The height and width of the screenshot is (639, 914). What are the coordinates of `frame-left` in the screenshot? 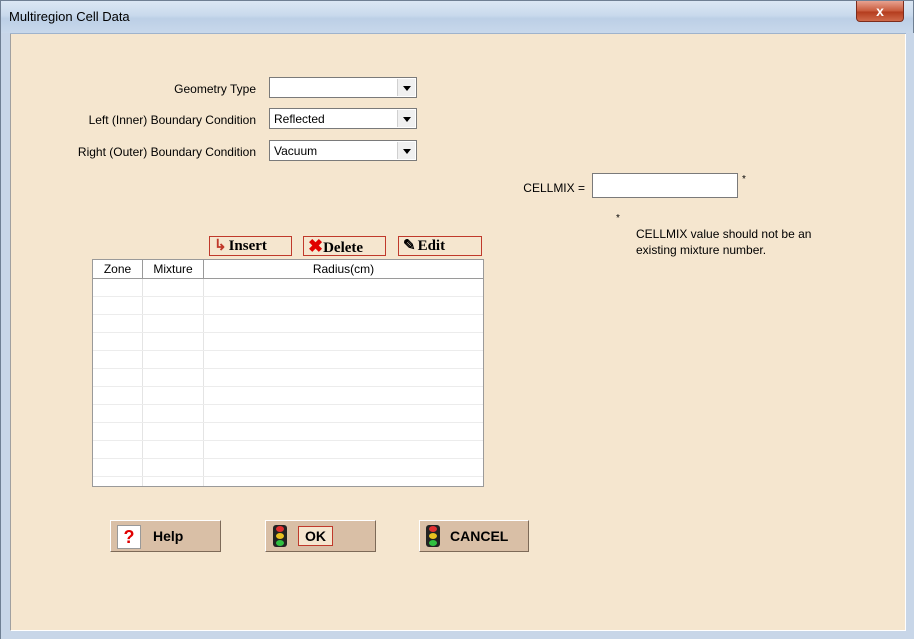 It's located at (5, 336).